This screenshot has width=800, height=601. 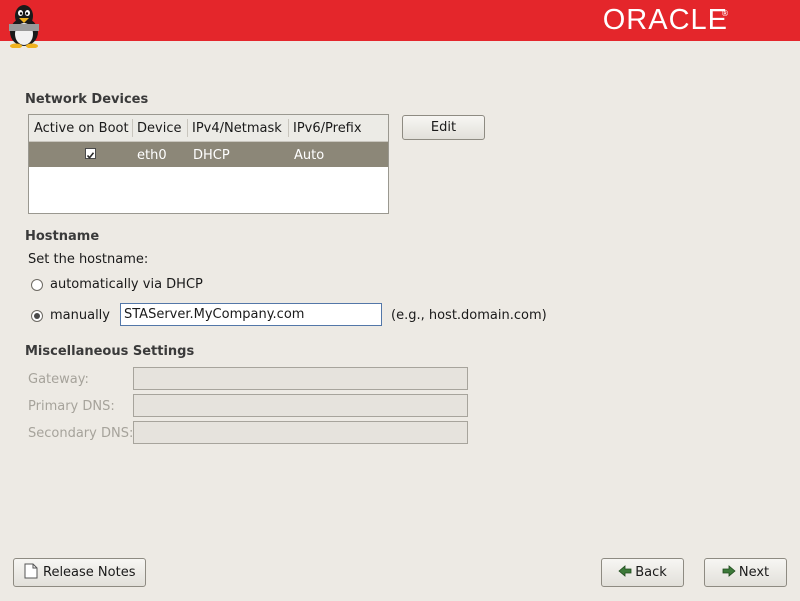 What do you see at coordinates (443, 127) in the screenshot?
I see `edit-button: Edit` at bounding box center [443, 127].